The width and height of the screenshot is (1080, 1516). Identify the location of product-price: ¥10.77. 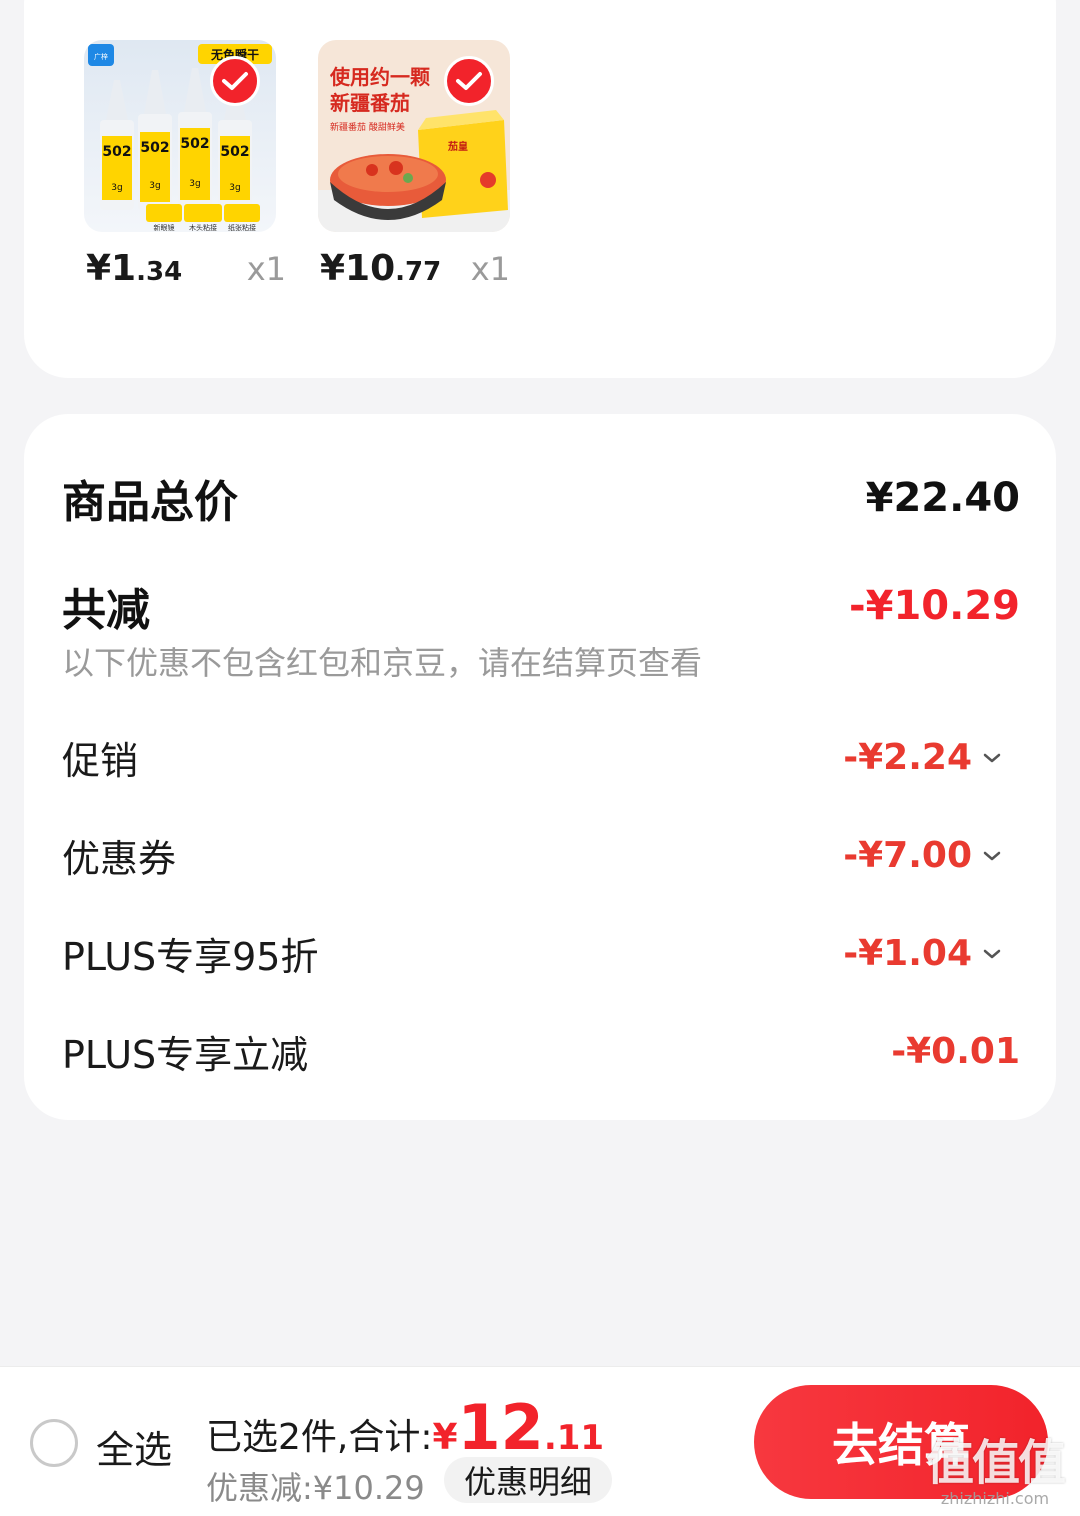
(381, 268).